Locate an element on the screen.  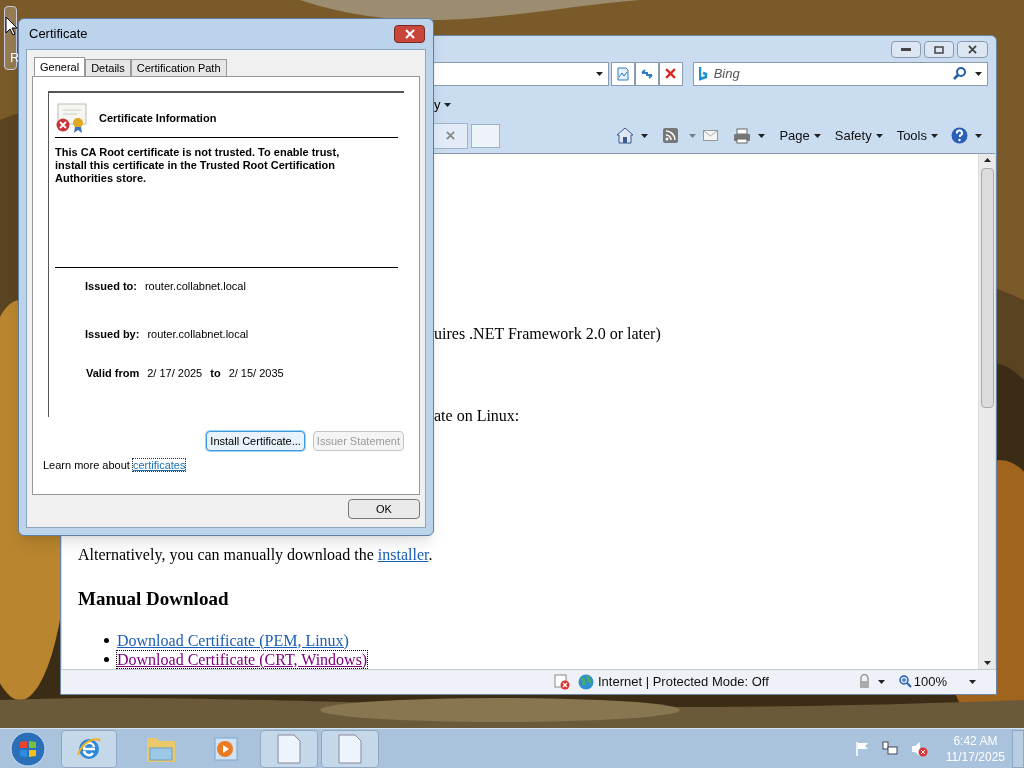
media-player-icon is located at coordinates (226, 748).